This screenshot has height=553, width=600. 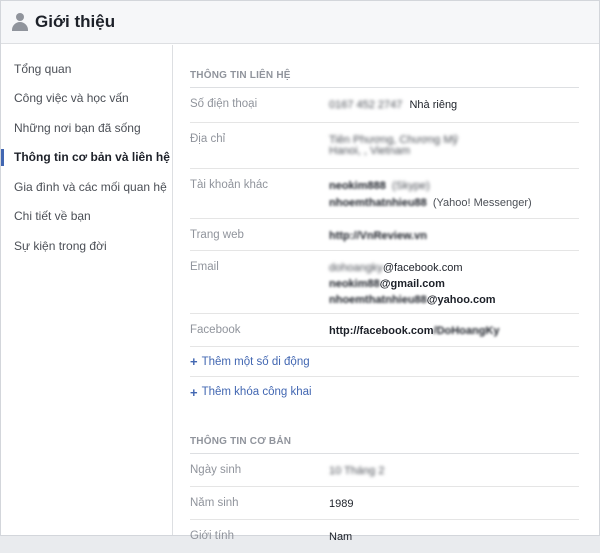 I want to click on birthday-row: Ngày sinh 10 Tháng 2, so click(x=384, y=470).